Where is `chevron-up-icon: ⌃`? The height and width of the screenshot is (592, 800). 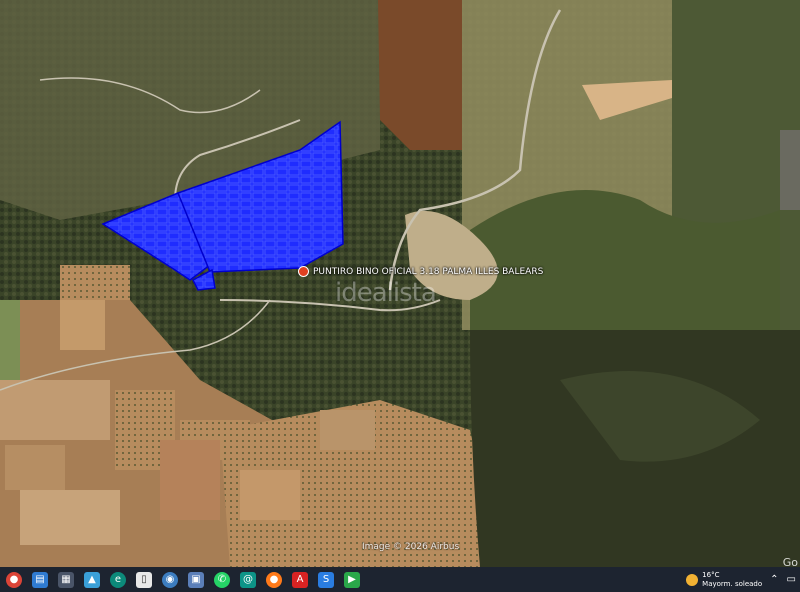 chevron-up-icon: ⌃ is located at coordinates (774, 579).